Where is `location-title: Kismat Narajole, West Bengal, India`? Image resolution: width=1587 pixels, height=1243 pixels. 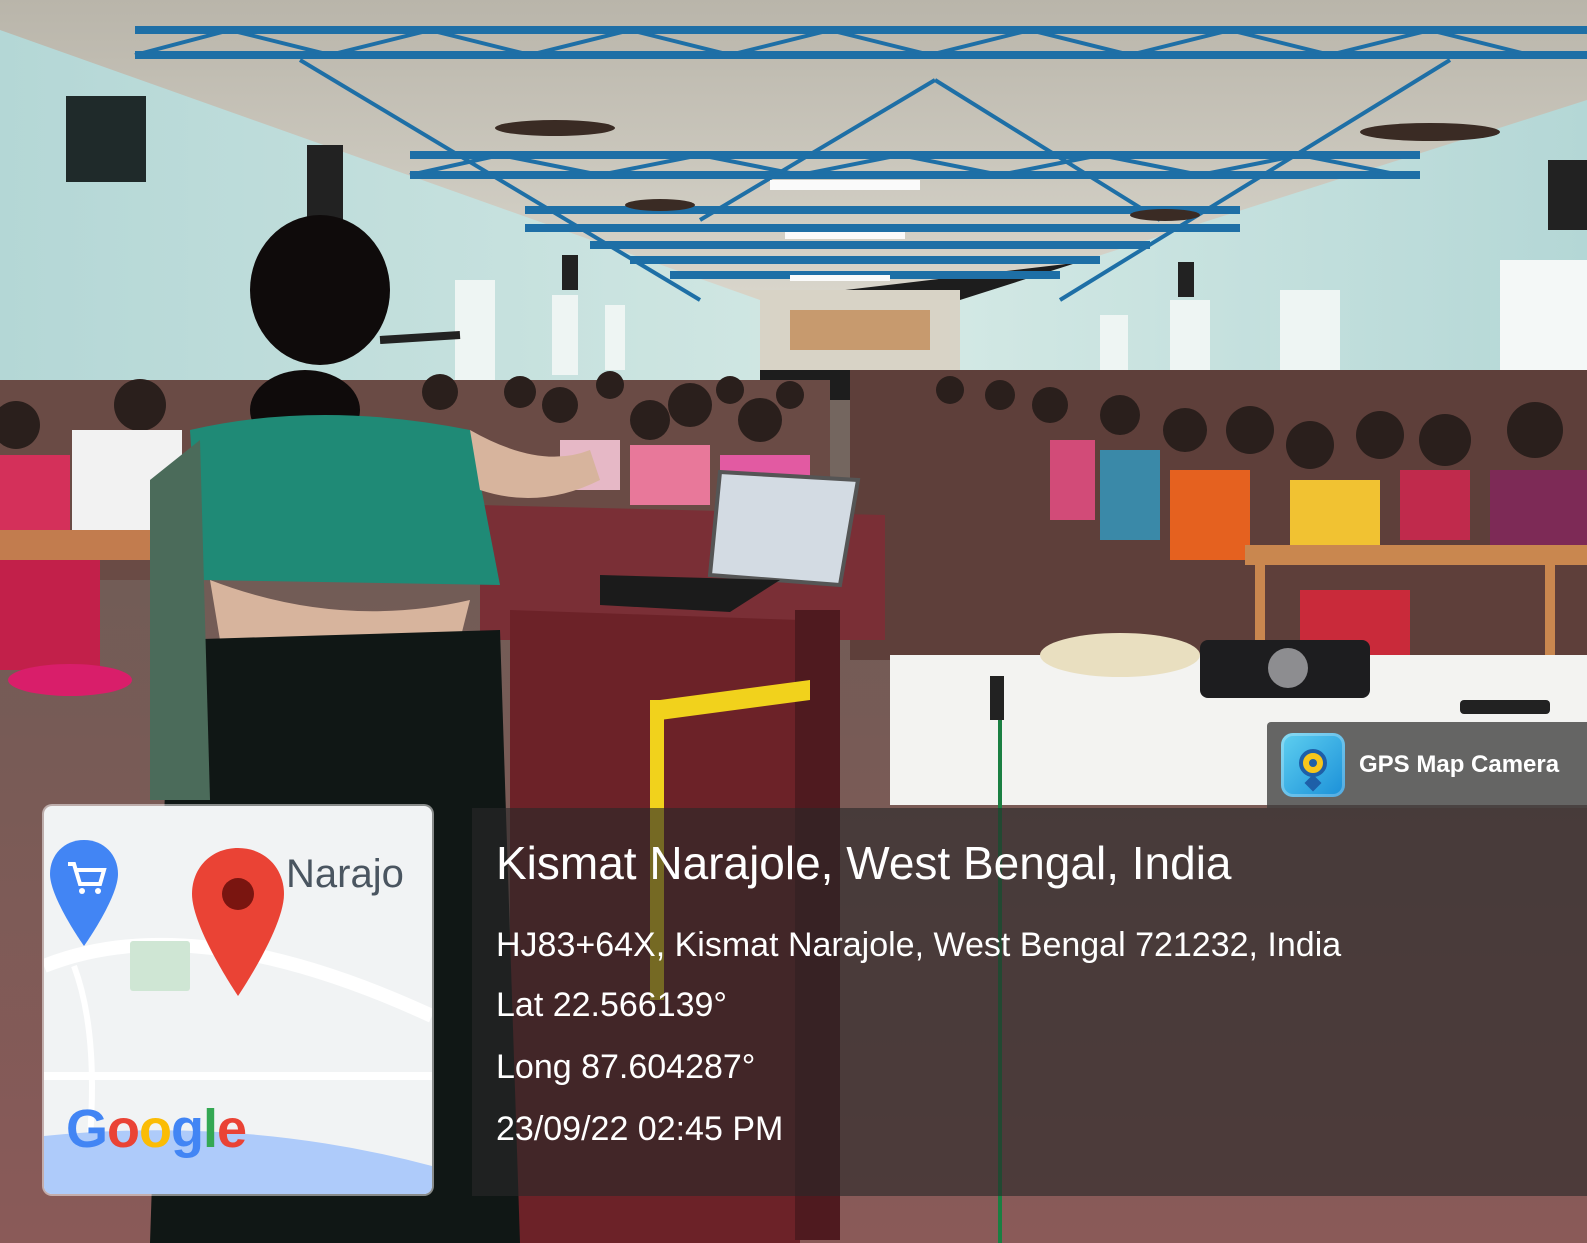
location-title: Kismat Narajole, West Bengal, India is located at coordinates (864, 863).